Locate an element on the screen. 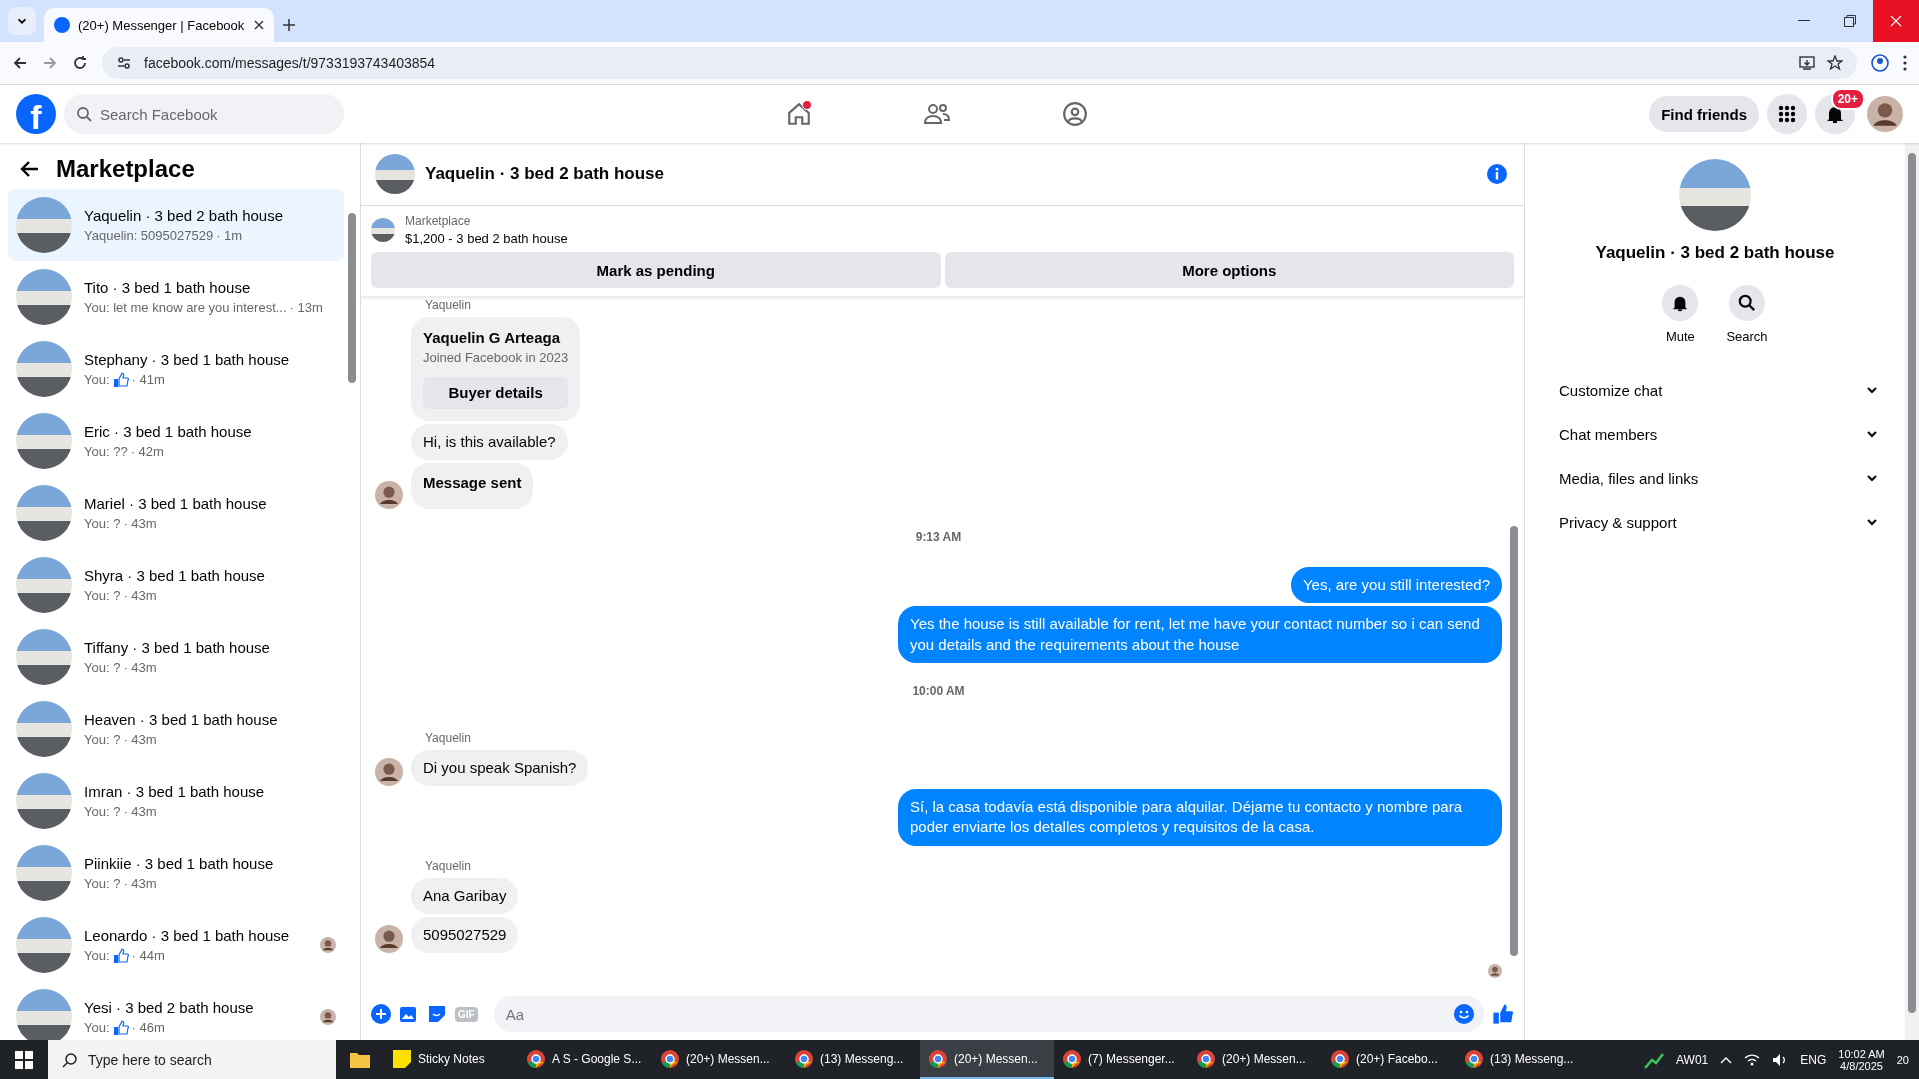 The width and height of the screenshot is (1919, 1079). emoji-icon is located at coordinates (1464, 1014).